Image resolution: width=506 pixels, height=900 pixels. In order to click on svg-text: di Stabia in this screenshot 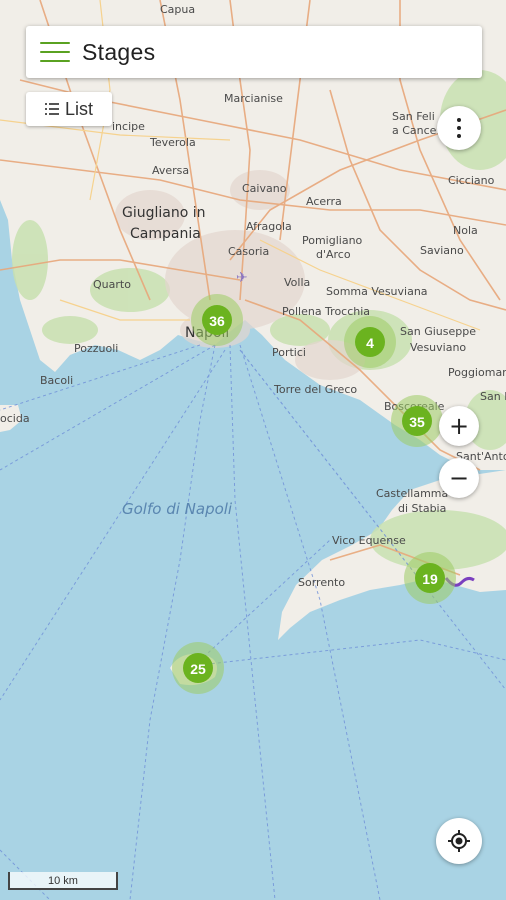, I will do `click(422, 508)`.